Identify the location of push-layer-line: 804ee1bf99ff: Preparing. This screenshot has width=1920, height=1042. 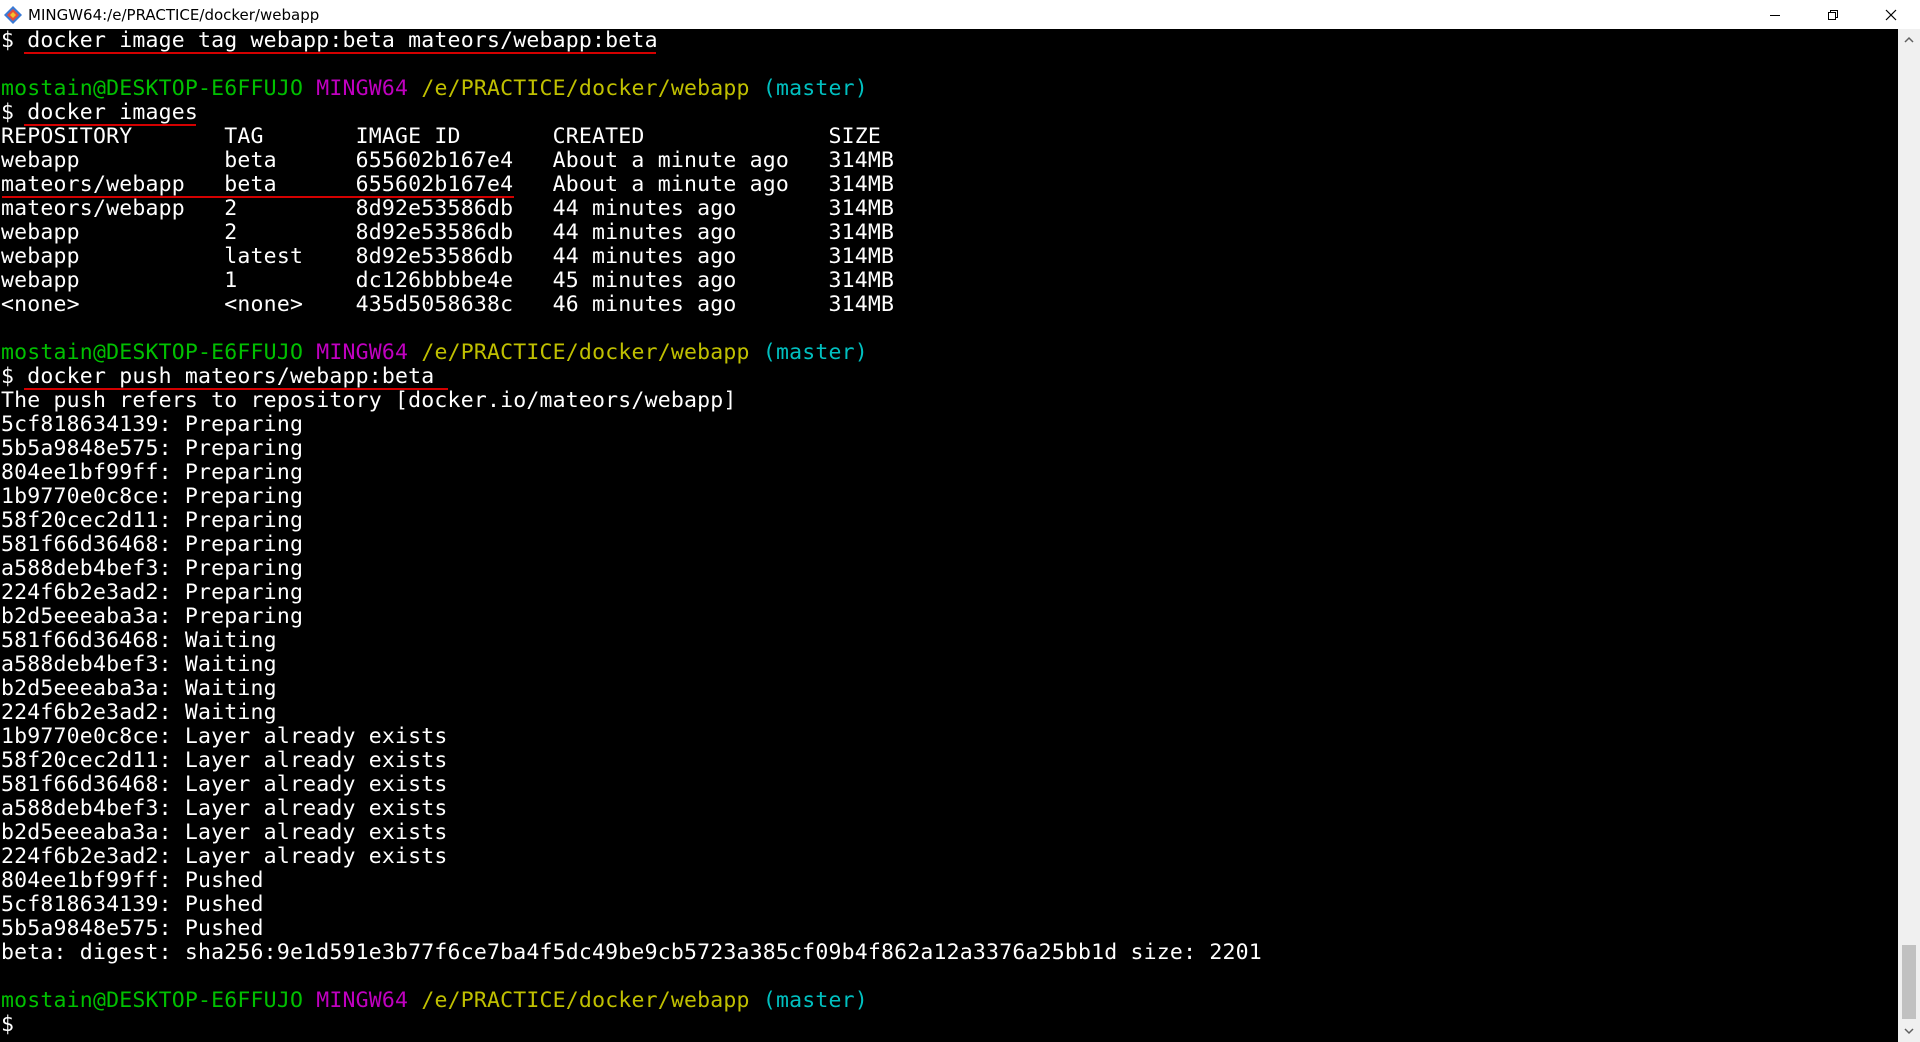
(152, 472).